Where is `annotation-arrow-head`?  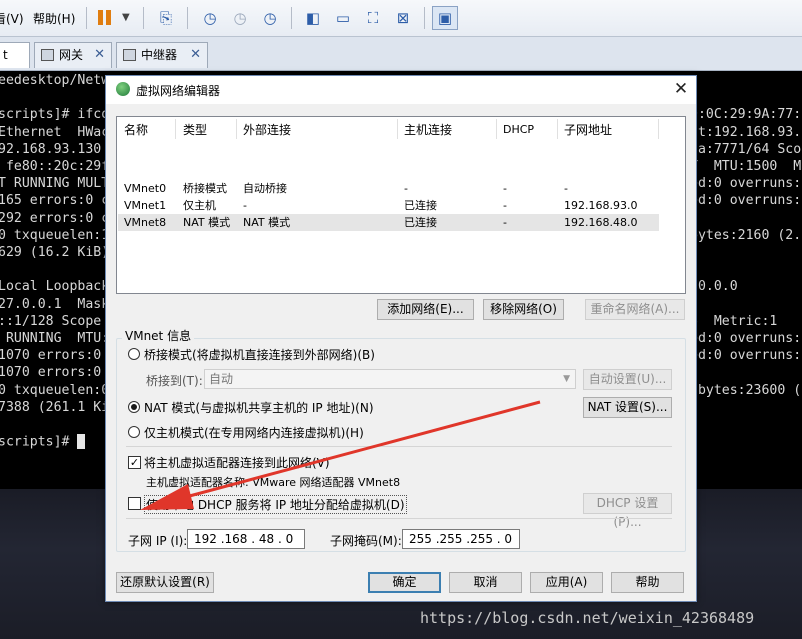 annotation-arrow-head is located at coordinates (167, 497).